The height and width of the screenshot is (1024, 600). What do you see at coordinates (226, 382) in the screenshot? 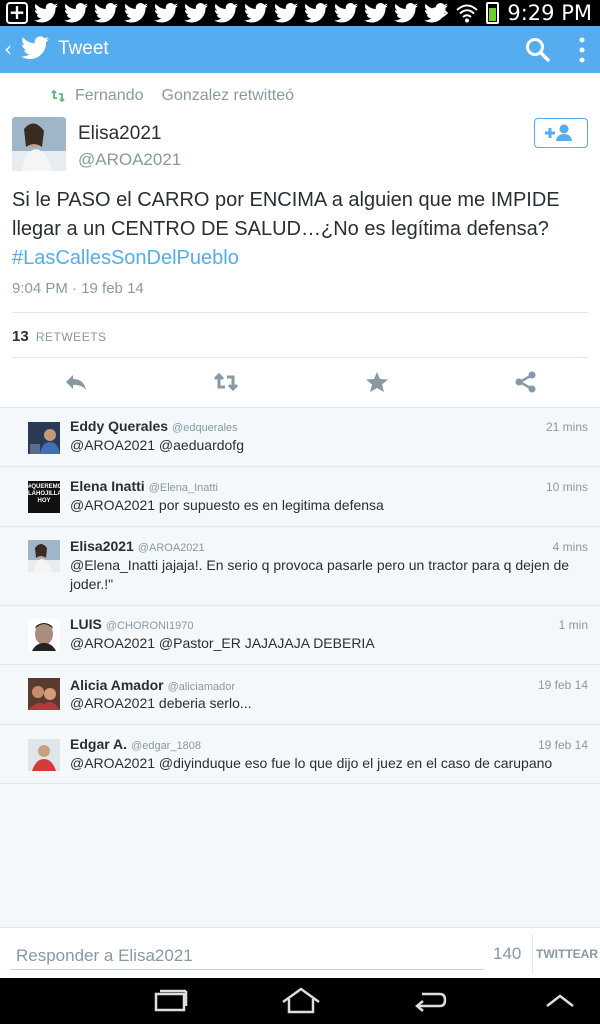
I see `retweet-icon` at bounding box center [226, 382].